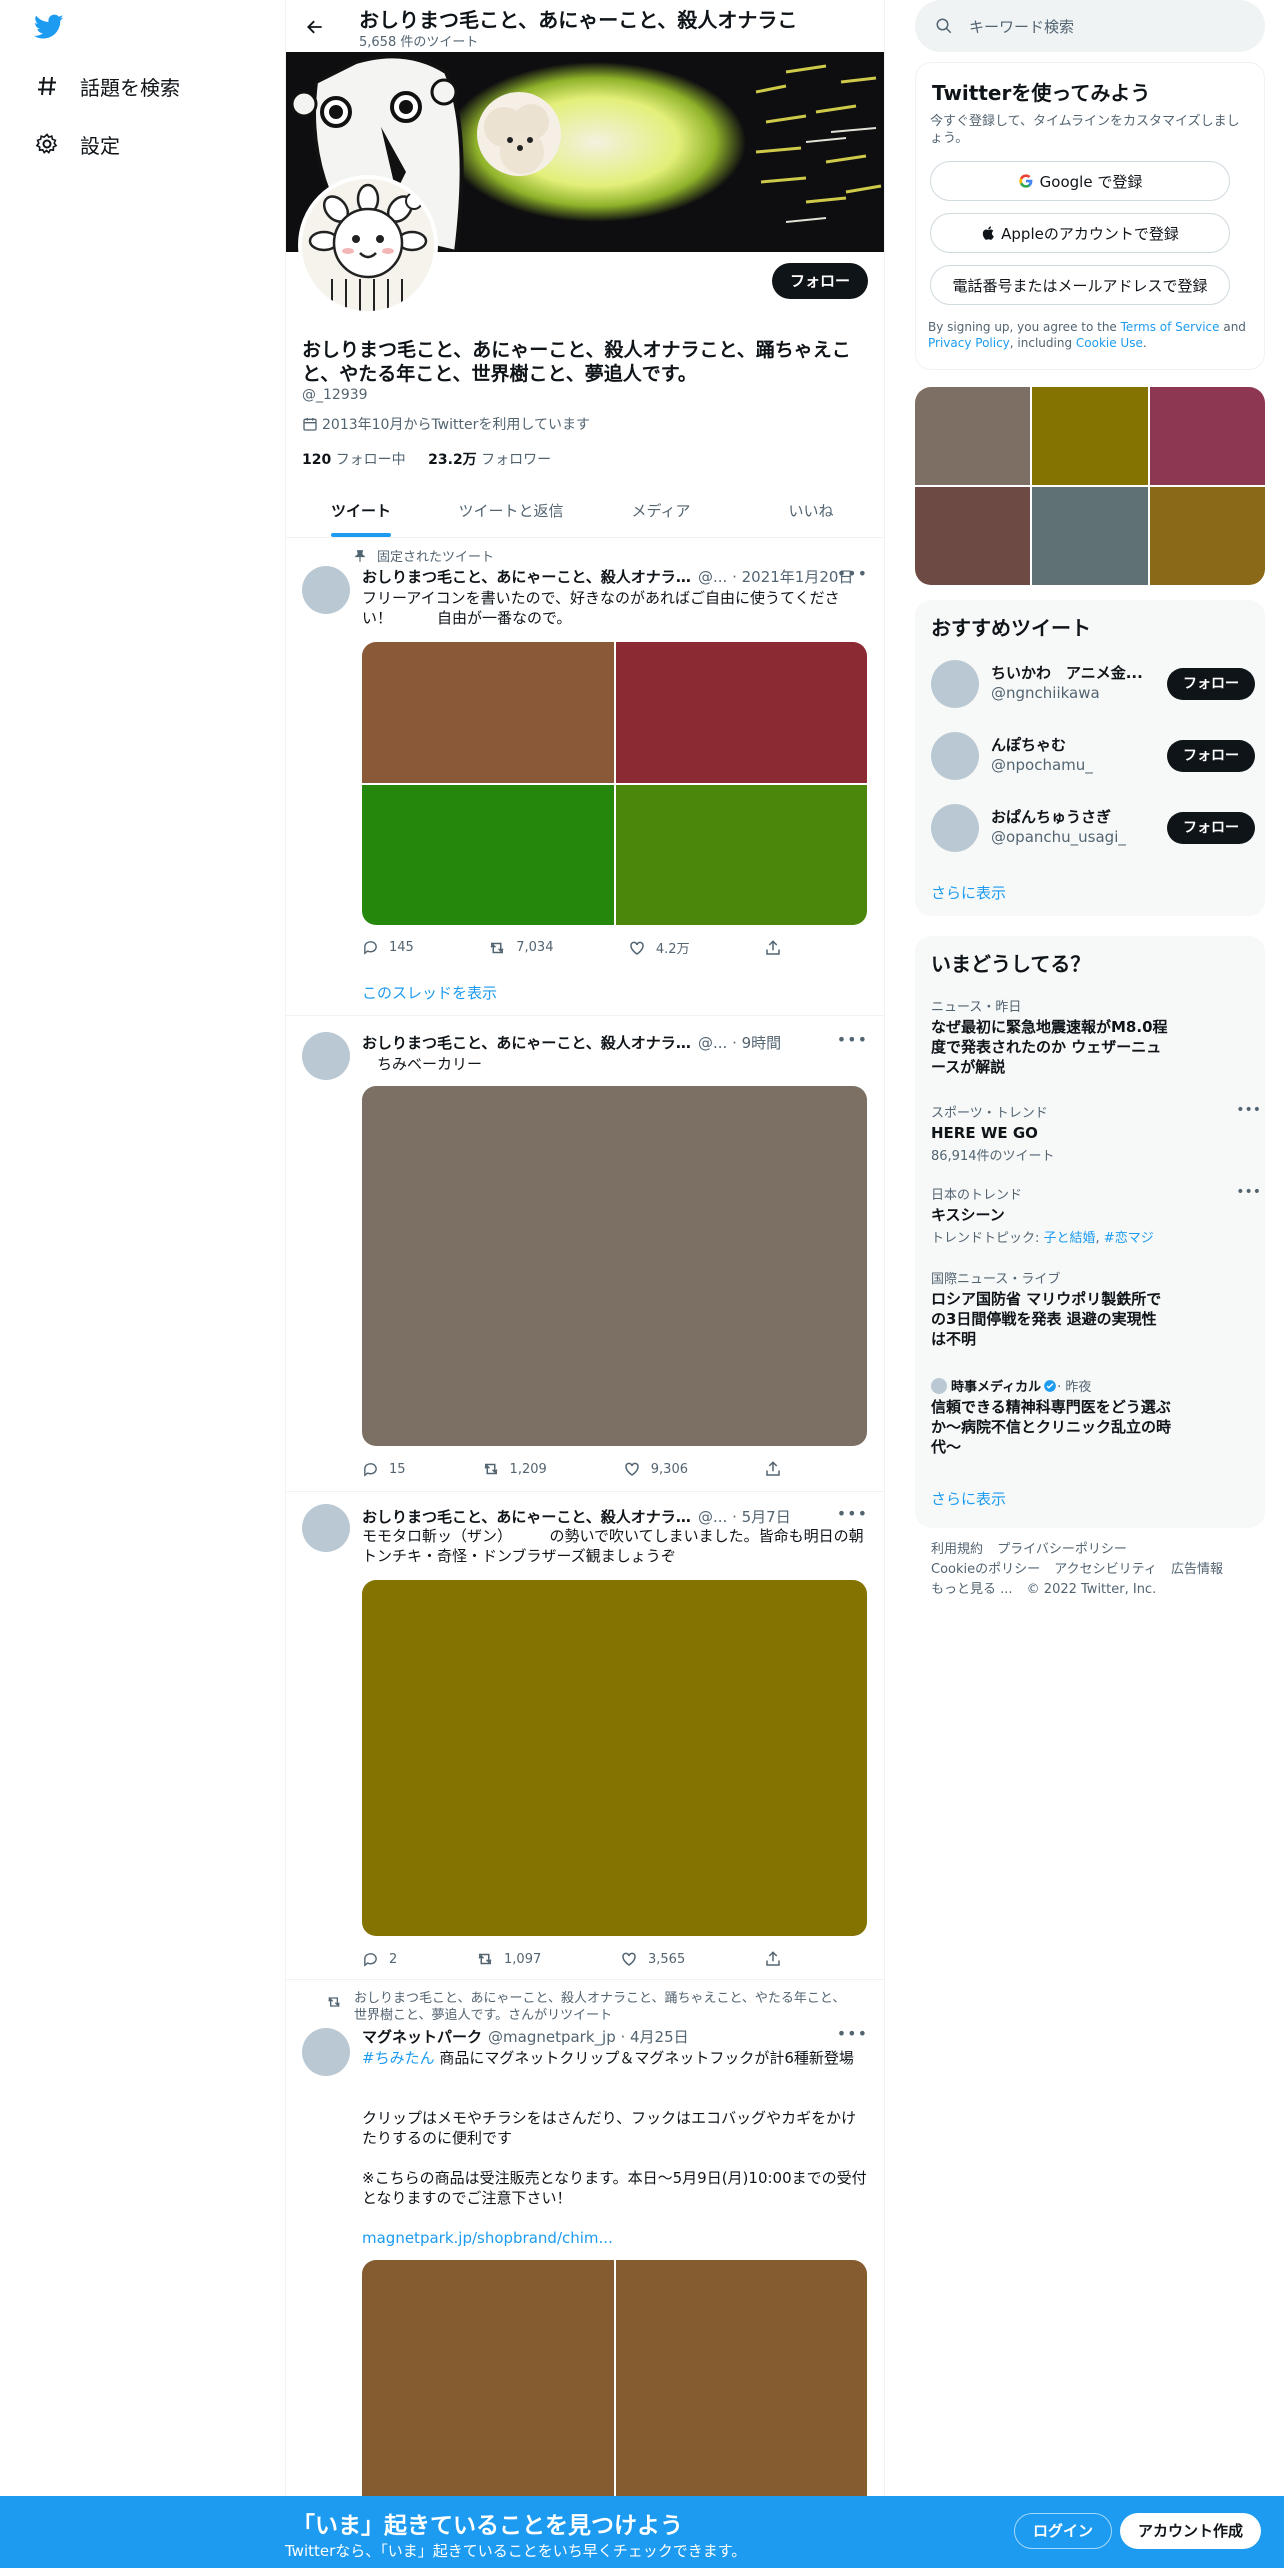 The image size is (1284, 2568). Describe the element at coordinates (508, 1959) in the screenshot. I see `retweet-button: 1,097` at that location.